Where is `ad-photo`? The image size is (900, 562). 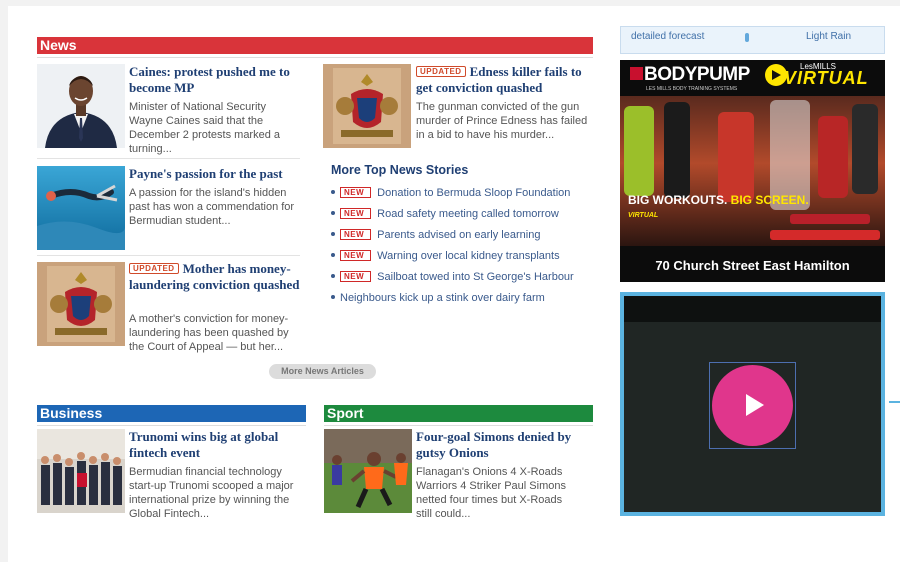 ad-photo is located at coordinates (752, 171).